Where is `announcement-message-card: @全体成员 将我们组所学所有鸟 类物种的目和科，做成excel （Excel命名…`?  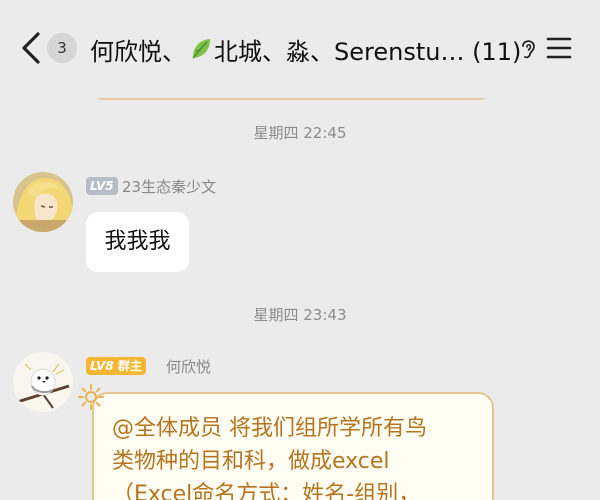 announcement-message-card: @全体成员 将我们组所学所有鸟 类物种的目和科，做成excel （Excel命名… is located at coordinates (293, 446).